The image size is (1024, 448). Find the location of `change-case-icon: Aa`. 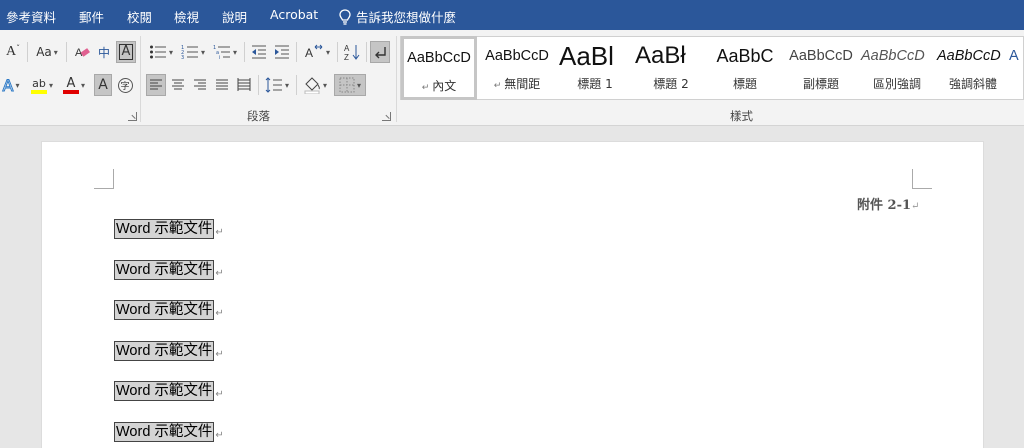

change-case-icon: Aa is located at coordinates (44, 52).